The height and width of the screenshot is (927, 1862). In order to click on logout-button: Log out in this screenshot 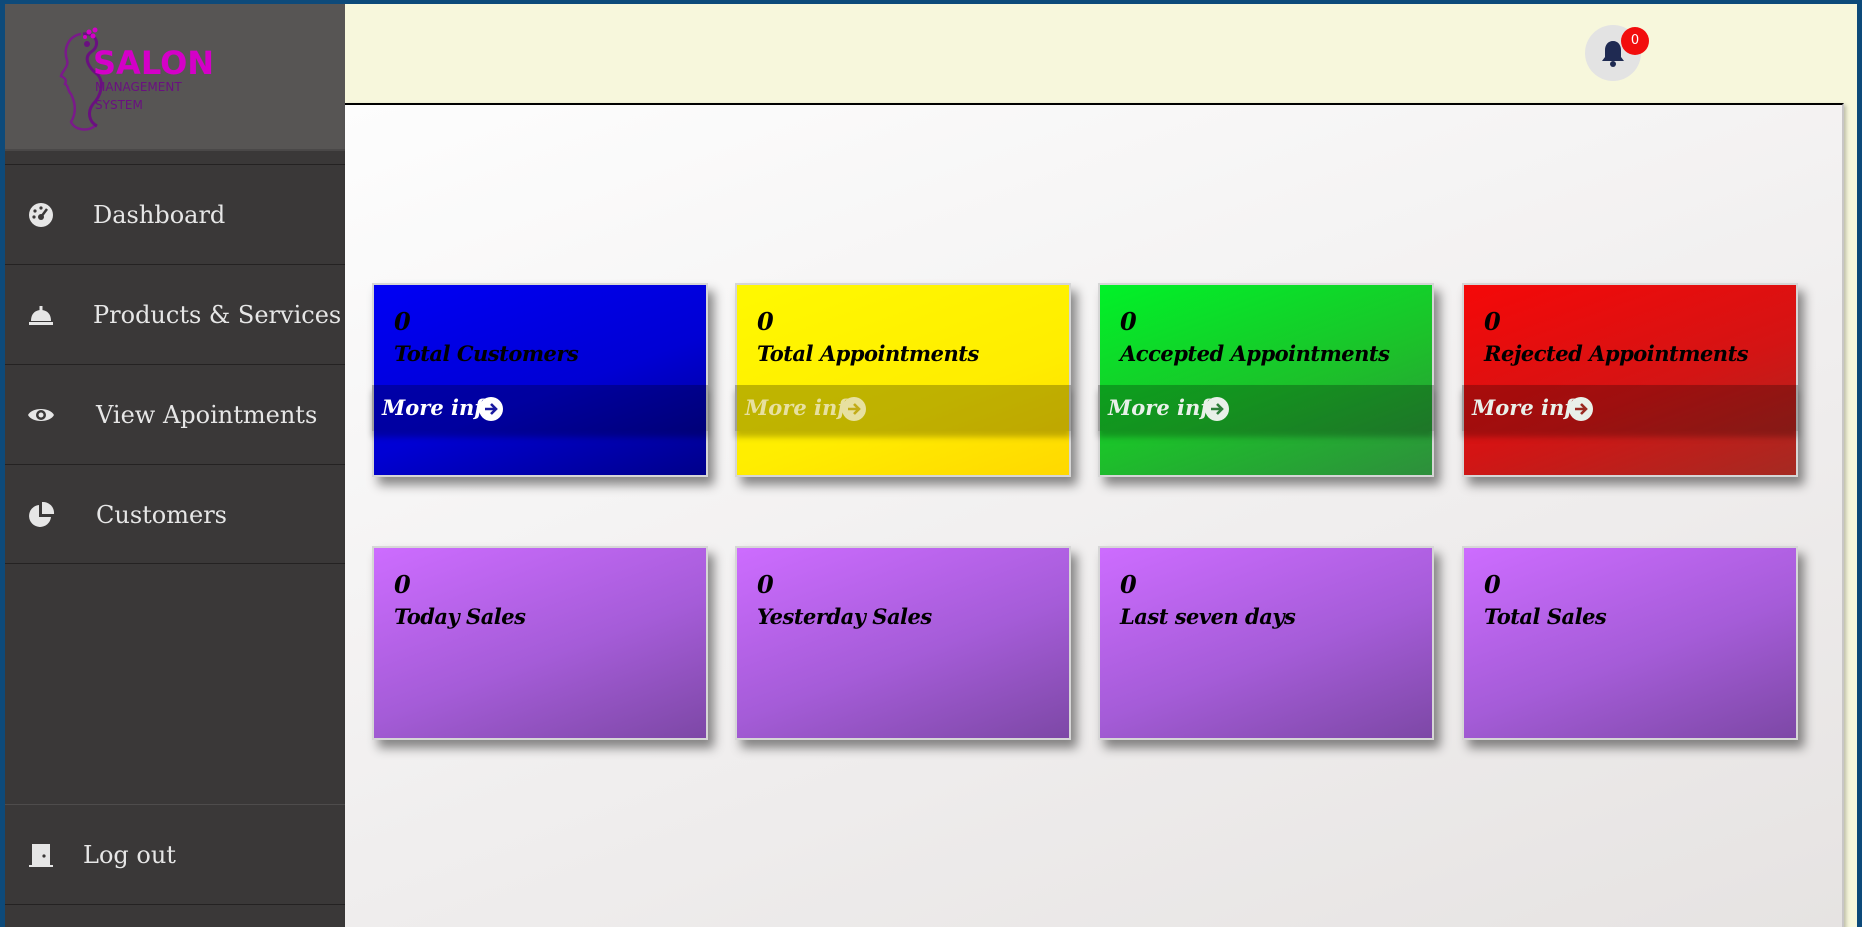, I will do `click(175, 854)`.